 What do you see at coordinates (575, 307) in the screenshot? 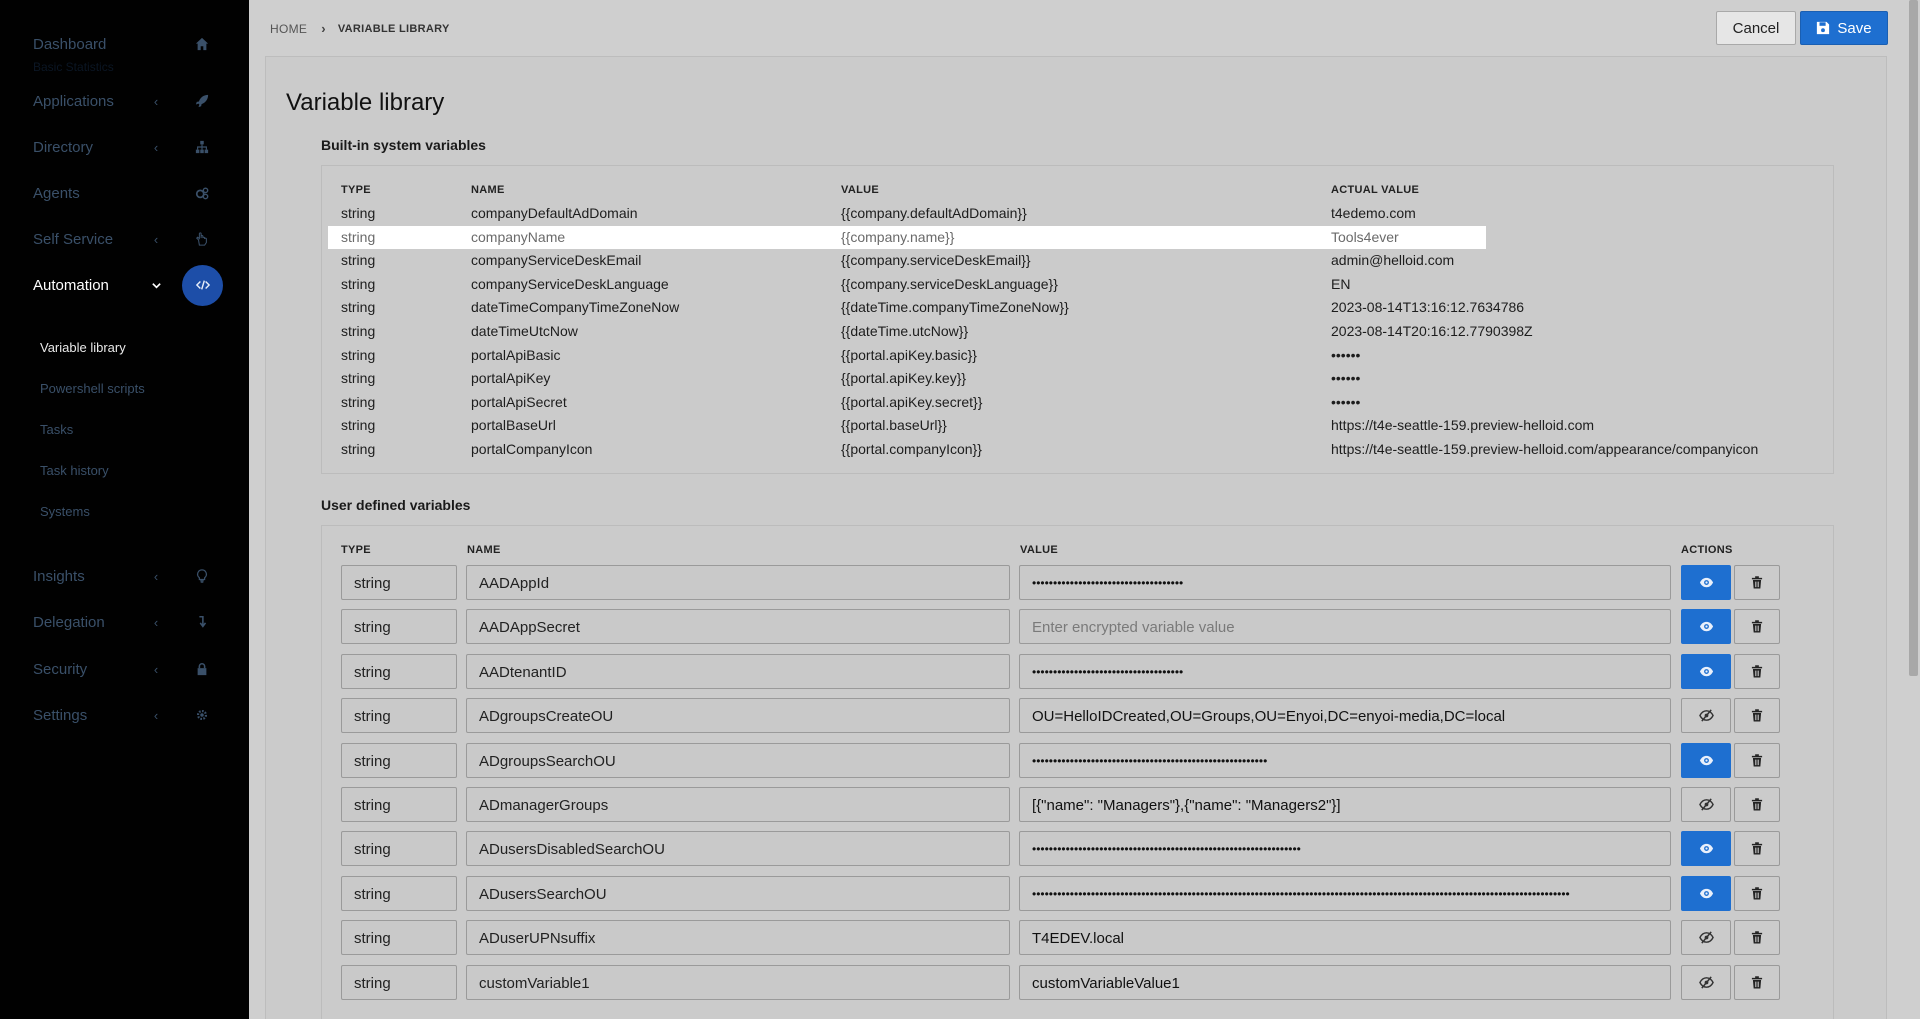
I see `cell-name: dateTimeCompanyTimeZoneNow` at bounding box center [575, 307].